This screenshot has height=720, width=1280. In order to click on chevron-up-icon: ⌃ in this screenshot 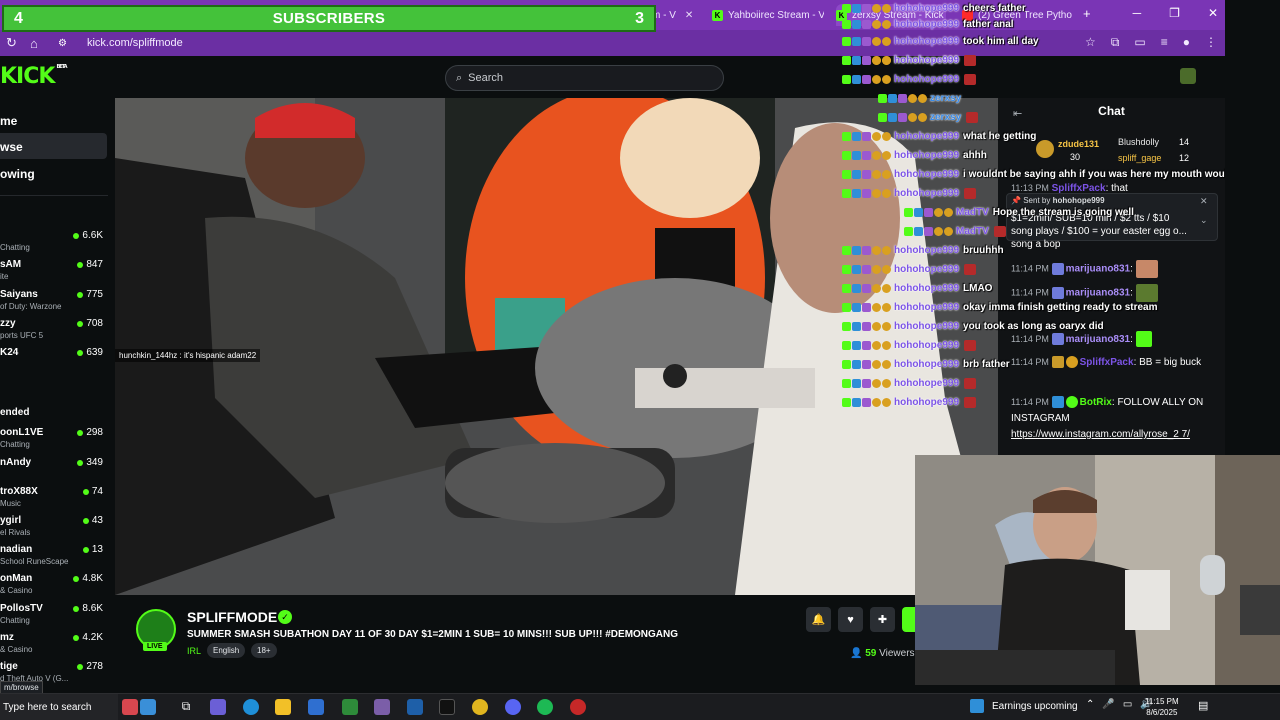, I will do `click(1090, 704)`.